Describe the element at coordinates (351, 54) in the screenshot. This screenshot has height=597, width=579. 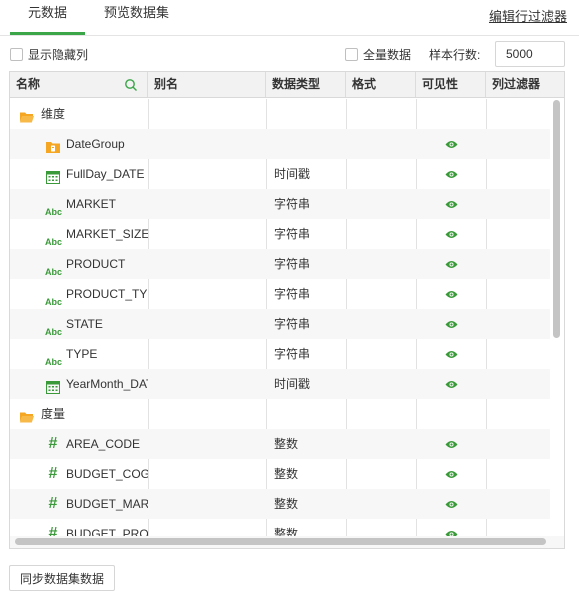
I see `full-data-checkbox` at that location.